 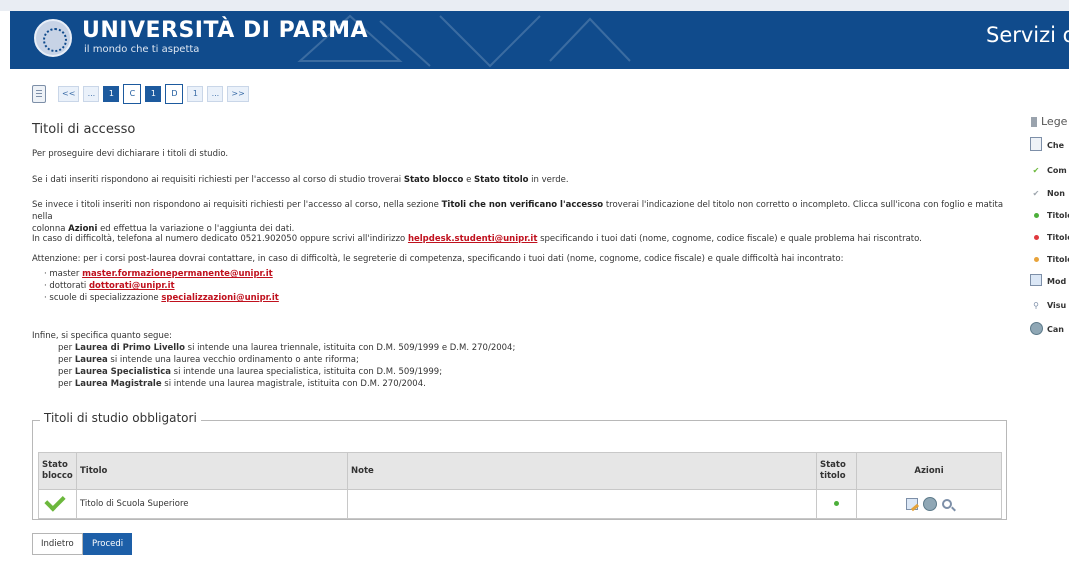 I want to click on back-button: Indietro, so click(x=57, y=544).